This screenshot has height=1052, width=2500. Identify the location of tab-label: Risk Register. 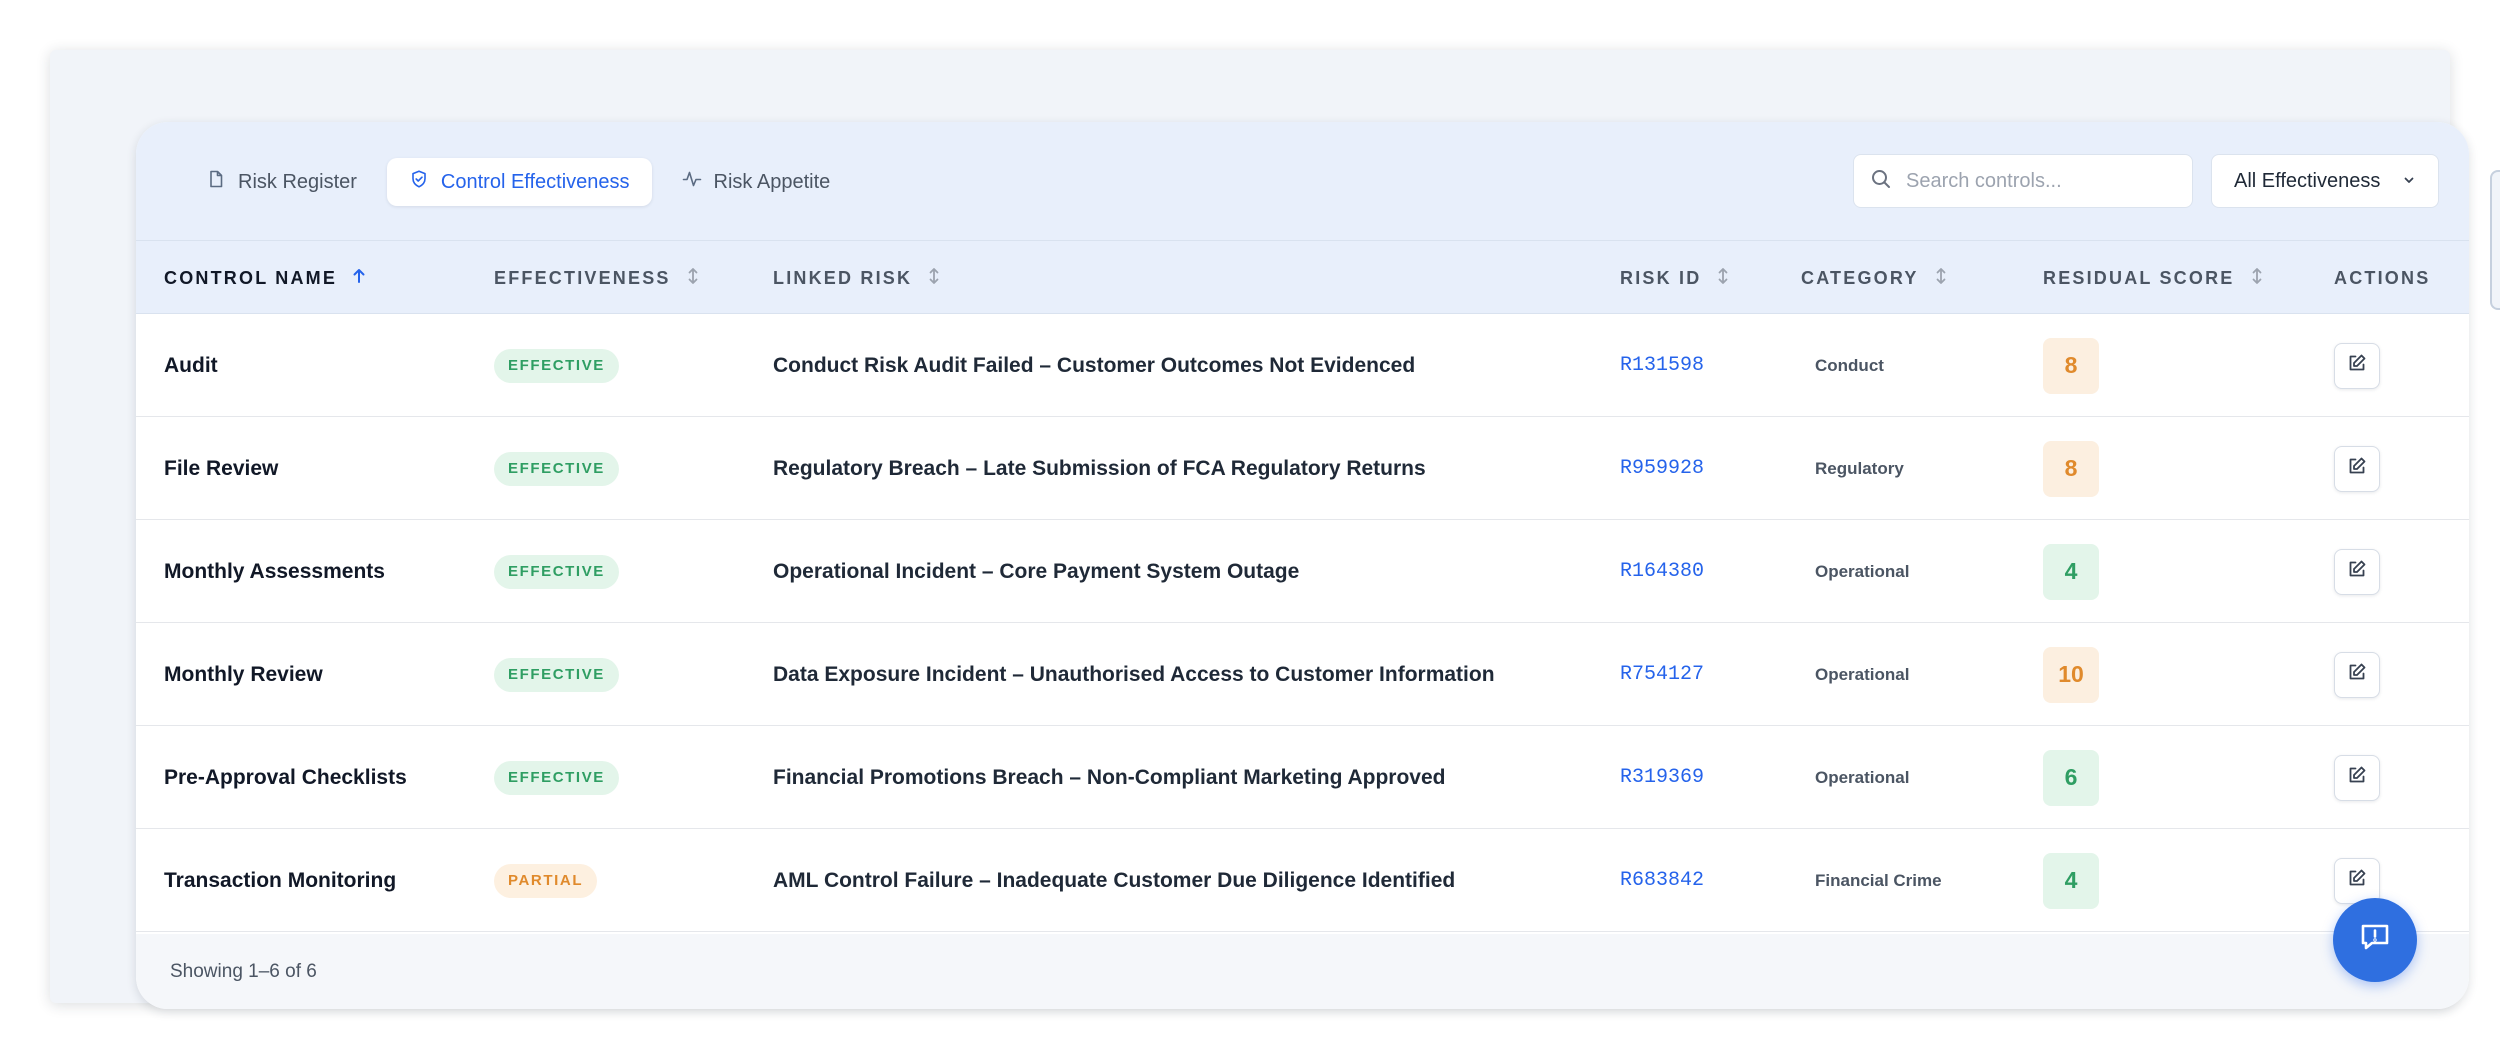
(297, 181).